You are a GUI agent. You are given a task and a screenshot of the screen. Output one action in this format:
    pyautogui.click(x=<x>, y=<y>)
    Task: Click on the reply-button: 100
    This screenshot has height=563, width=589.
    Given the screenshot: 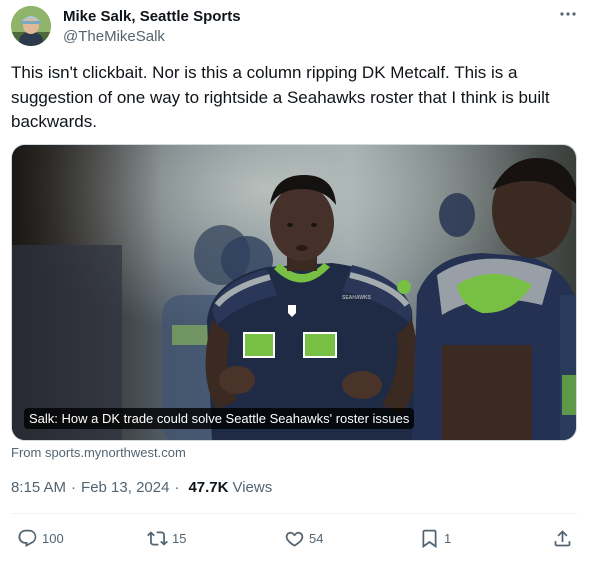 What is the action you would take?
    pyautogui.click(x=40, y=538)
    